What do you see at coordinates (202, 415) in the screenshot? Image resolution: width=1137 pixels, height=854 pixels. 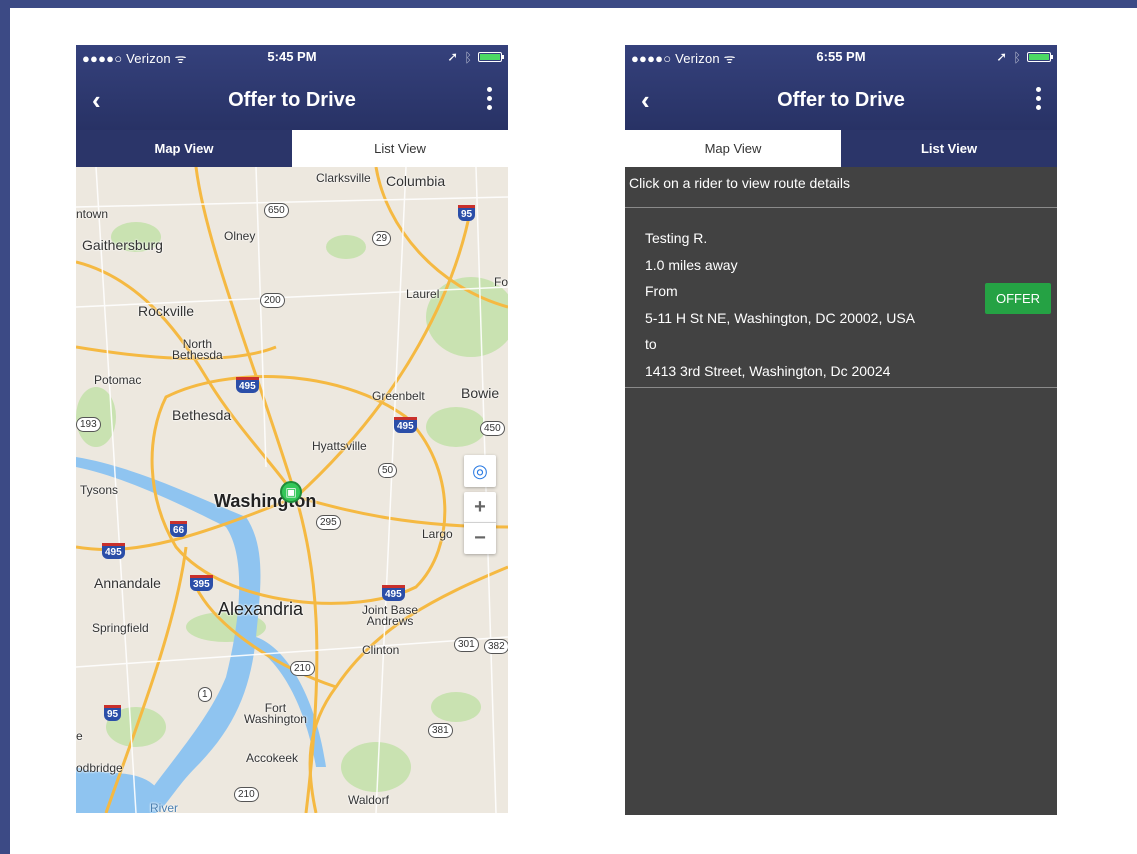 I see `map-label: Bethesda` at bounding box center [202, 415].